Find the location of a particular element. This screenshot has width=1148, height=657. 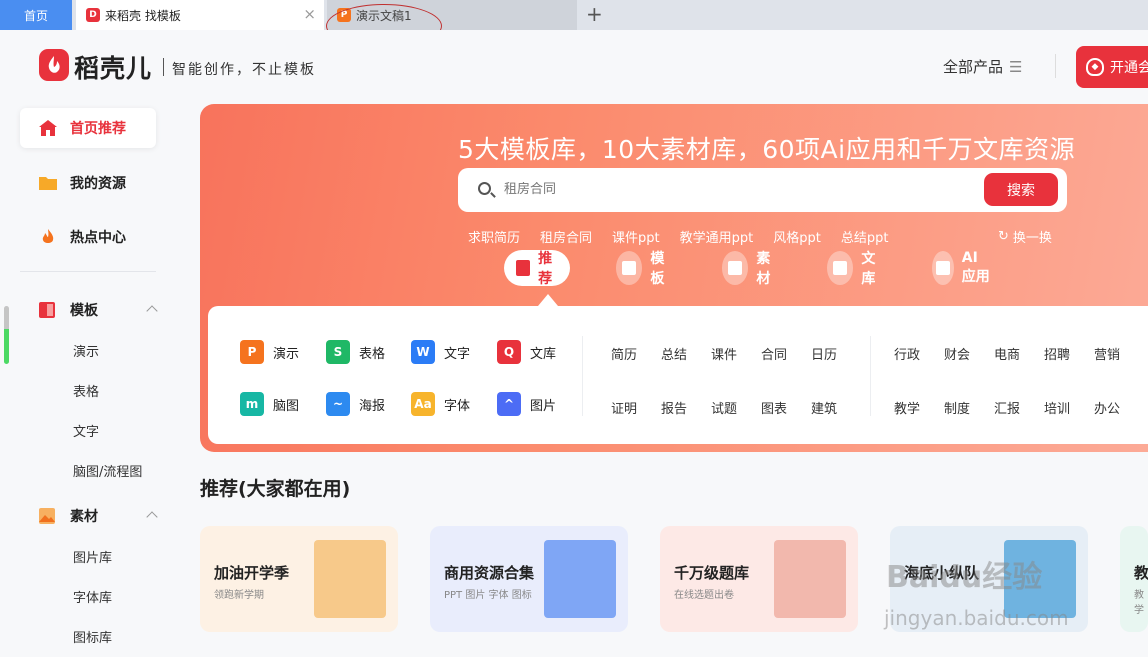

vip-button: ◆ 开通会 is located at coordinates (1112, 67).